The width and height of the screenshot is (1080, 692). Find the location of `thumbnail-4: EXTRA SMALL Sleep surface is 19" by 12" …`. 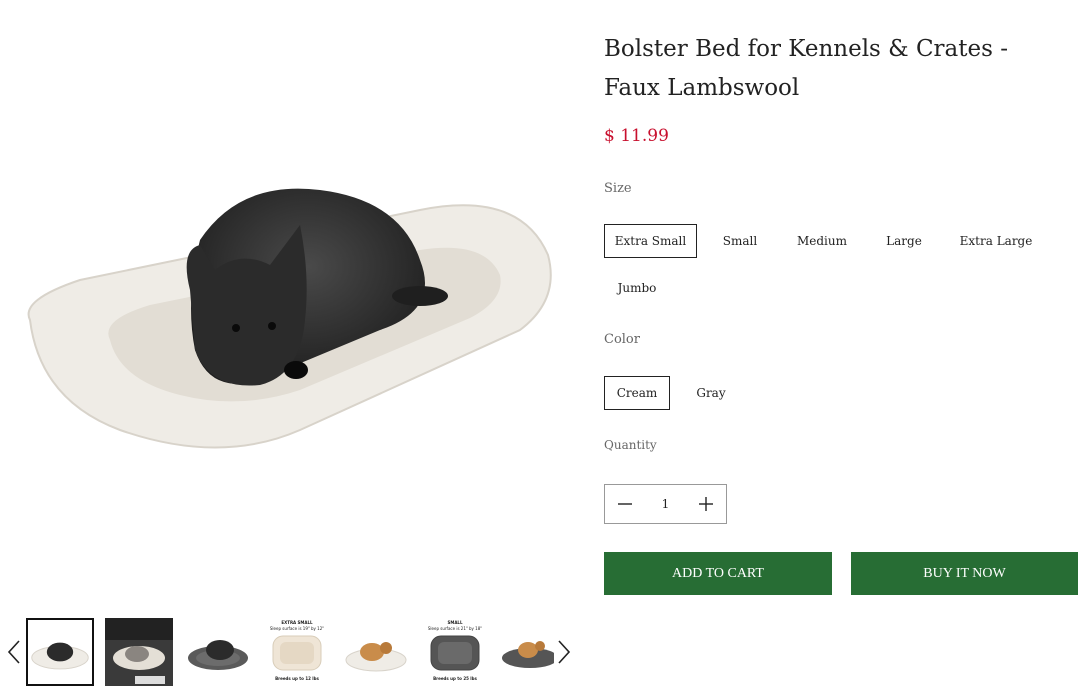

thumbnail-4: EXTRA SMALL Sleep surface is 19" by 12" … is located at coordinates (297, 652).